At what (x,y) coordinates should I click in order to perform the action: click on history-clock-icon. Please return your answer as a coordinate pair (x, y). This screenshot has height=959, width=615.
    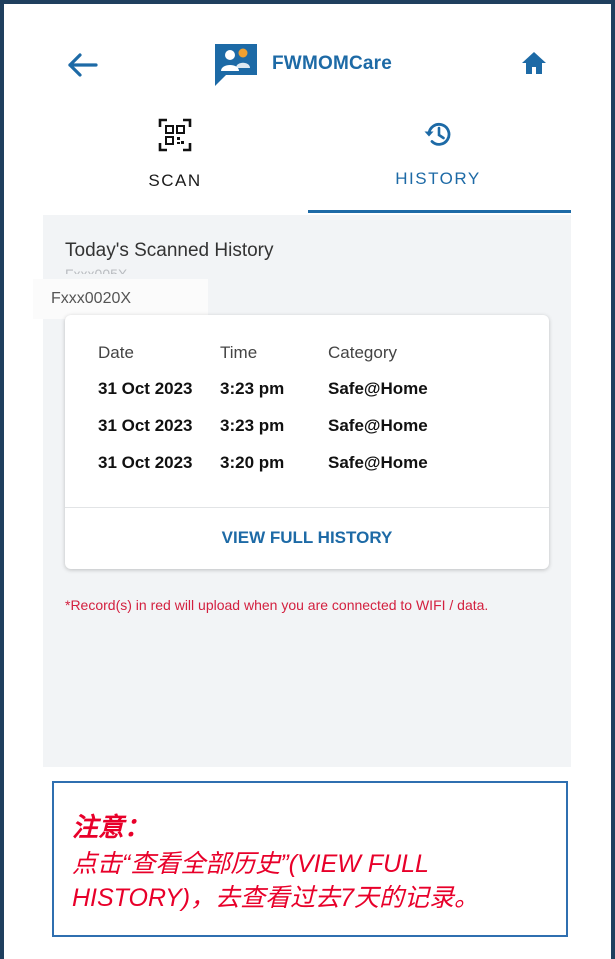
    Looking at the image, I should click on (438, 136).